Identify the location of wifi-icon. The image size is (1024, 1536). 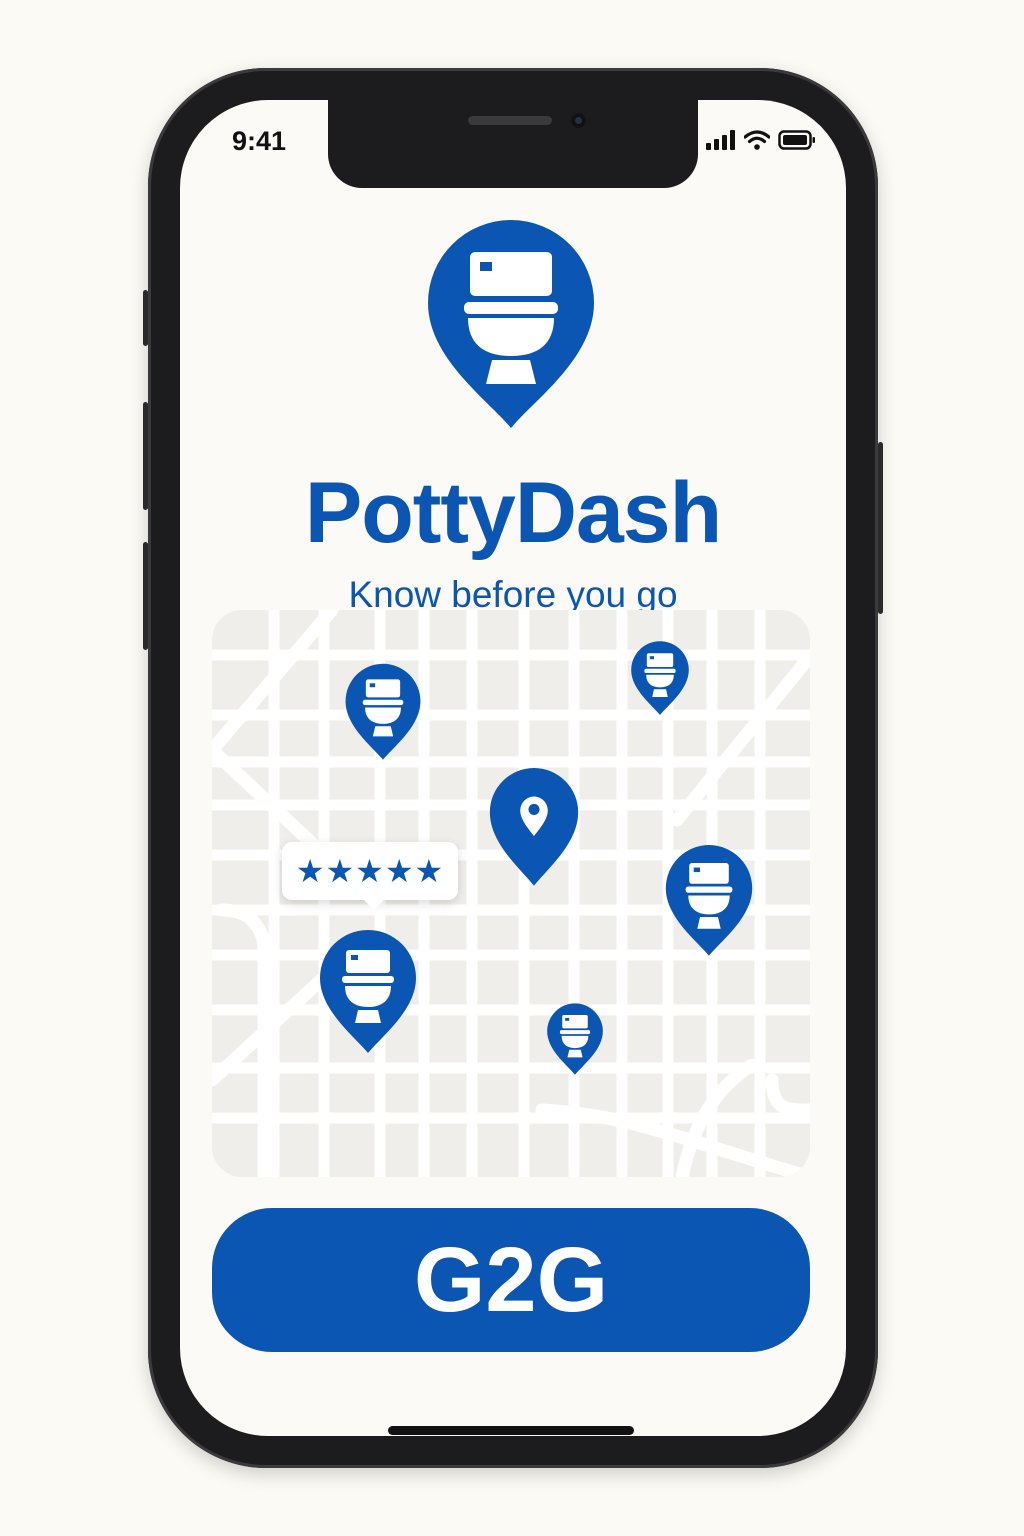
(757, 140).